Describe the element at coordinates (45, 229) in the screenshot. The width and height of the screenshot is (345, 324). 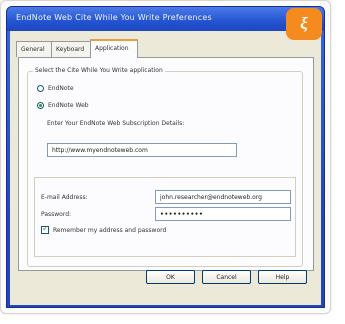
I see `remember-checkbox` at that location.